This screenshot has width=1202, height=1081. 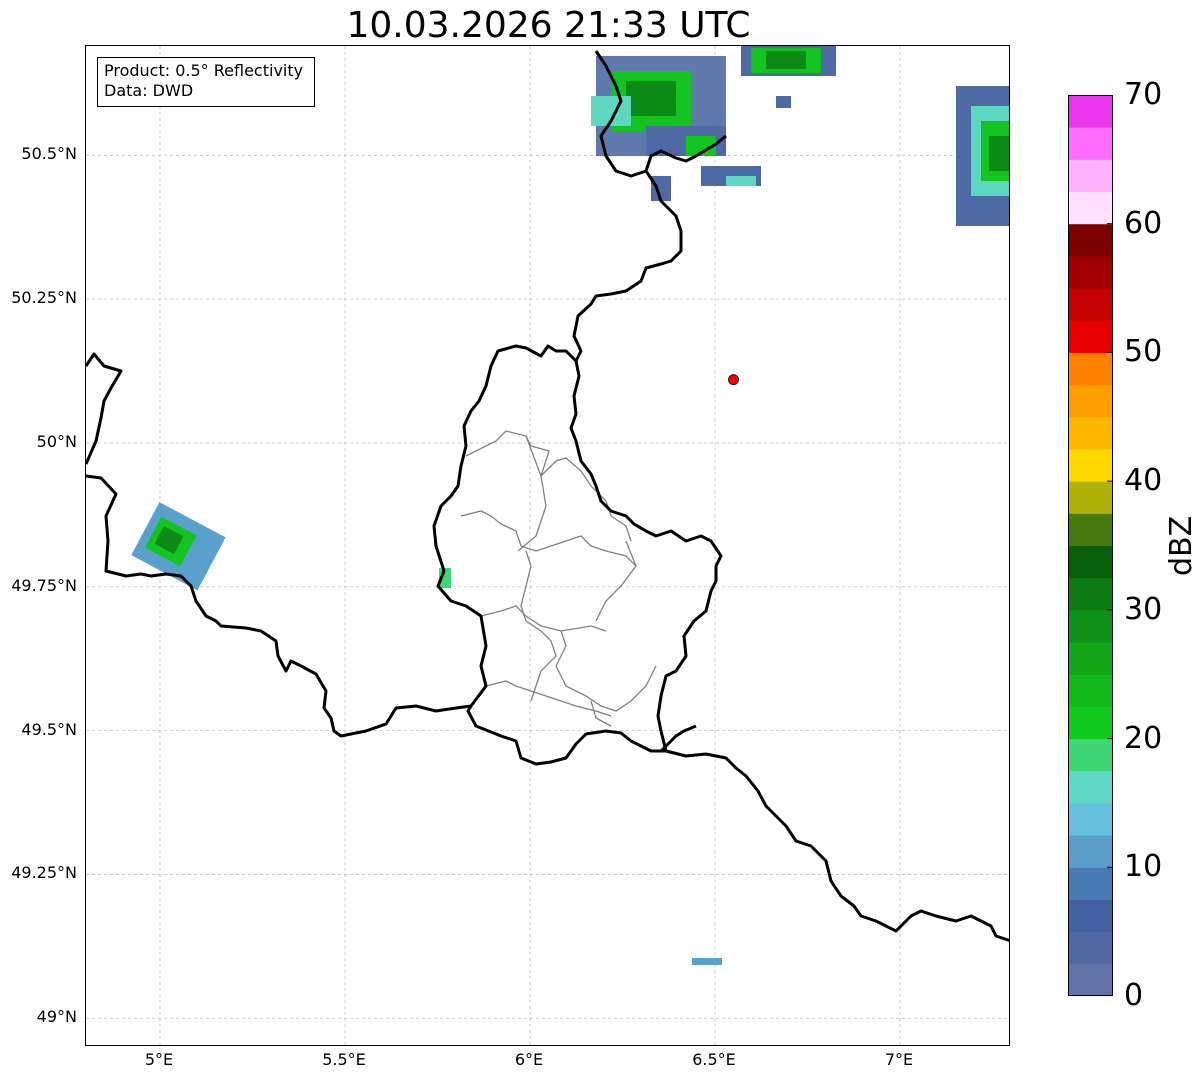 What do you see at coordinates (1181, 545) in the screenshot?
I see `colorbar-unit-label: dBZ` at bounding box center [1181, 545].